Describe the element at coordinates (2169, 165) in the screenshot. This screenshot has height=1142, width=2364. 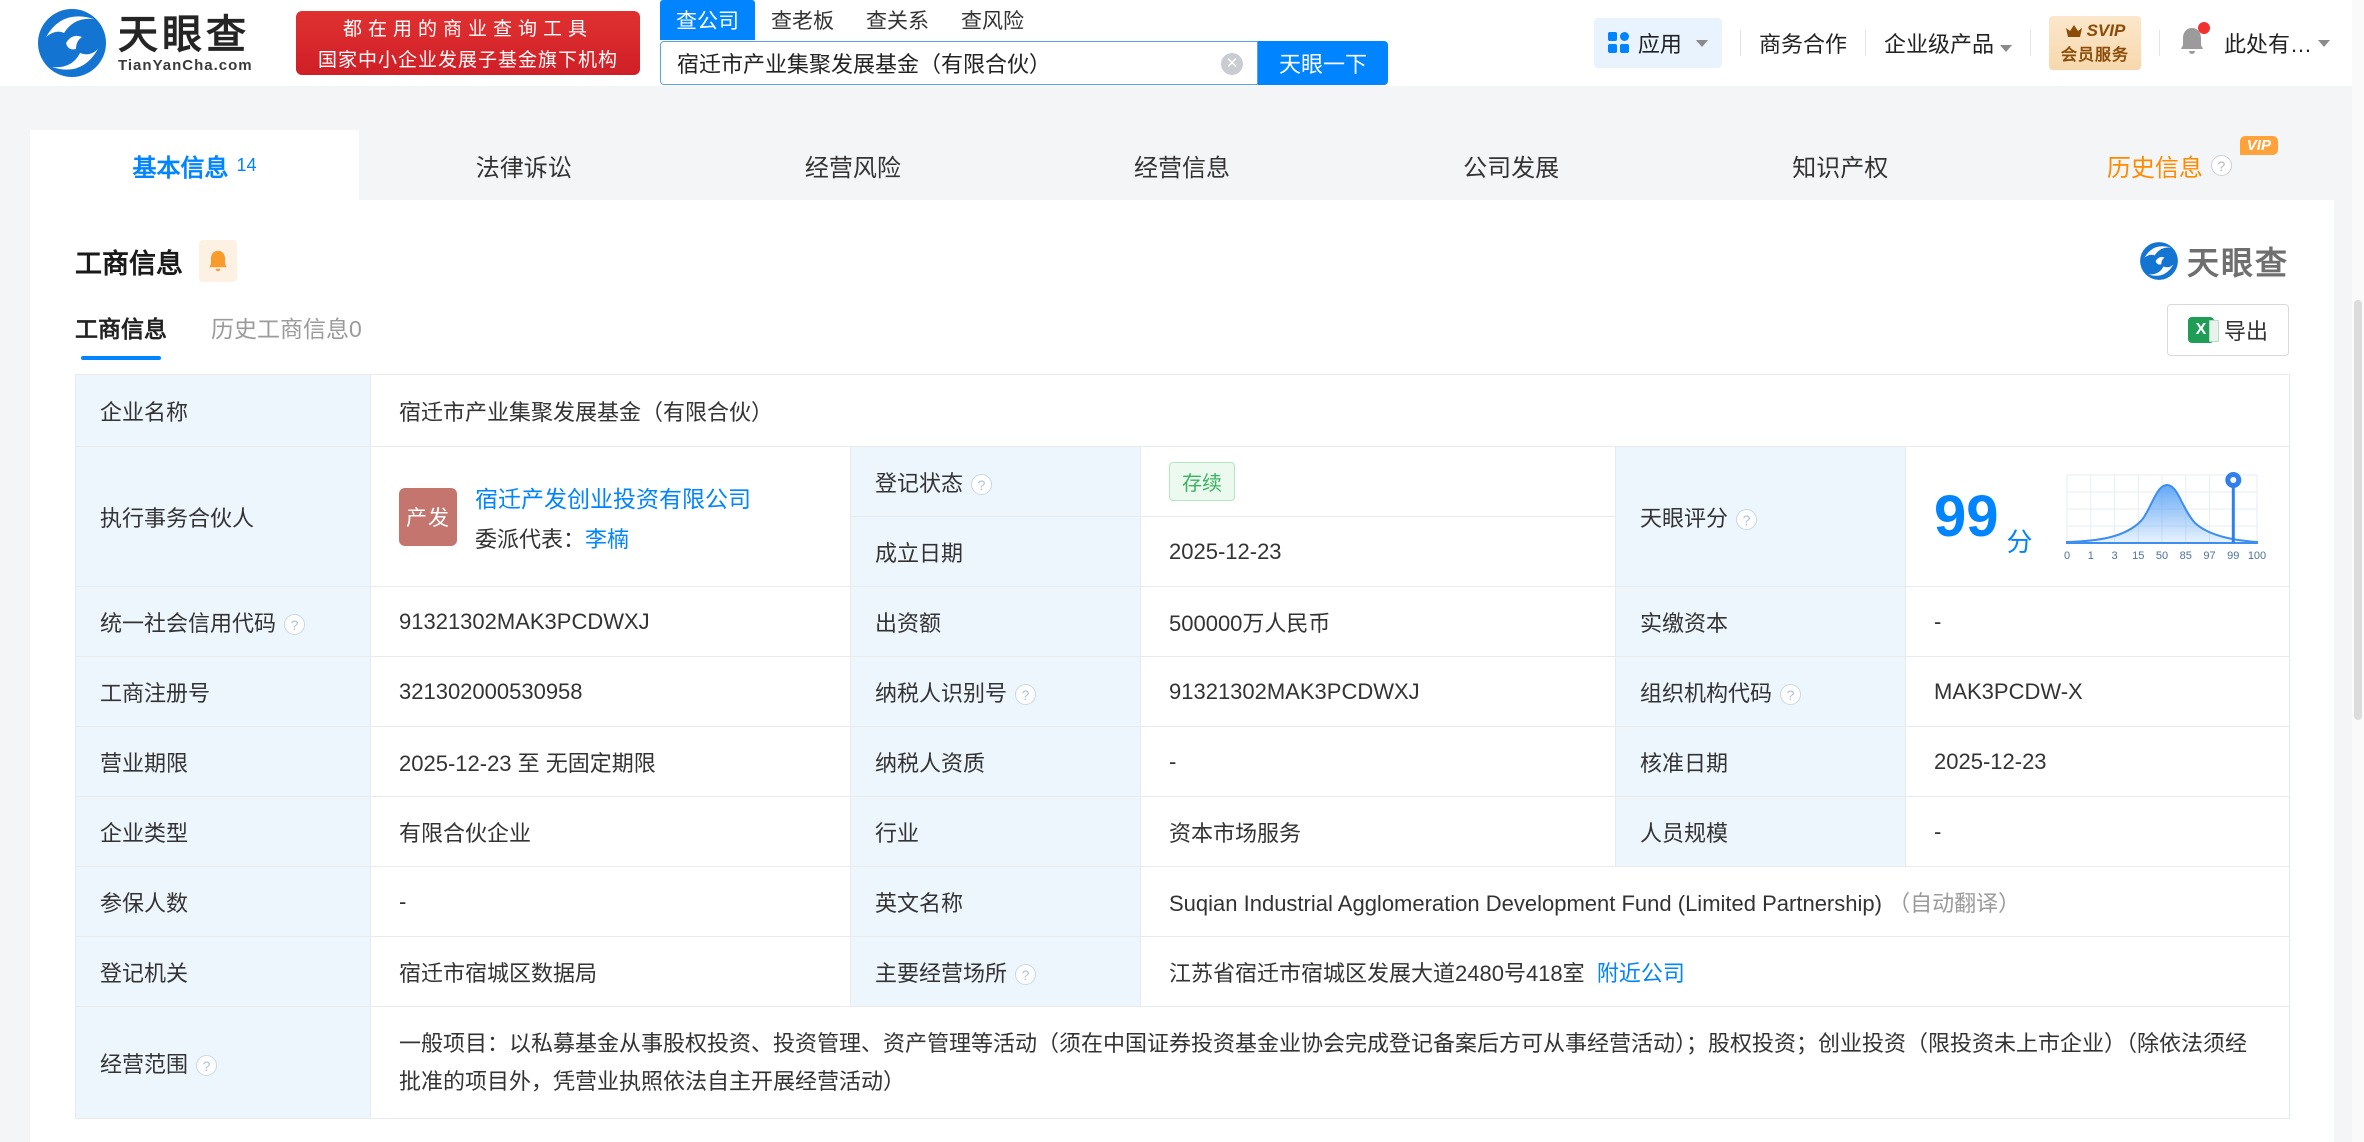
I see `tab-history-info: VIP 历史信息 ?` at that location.